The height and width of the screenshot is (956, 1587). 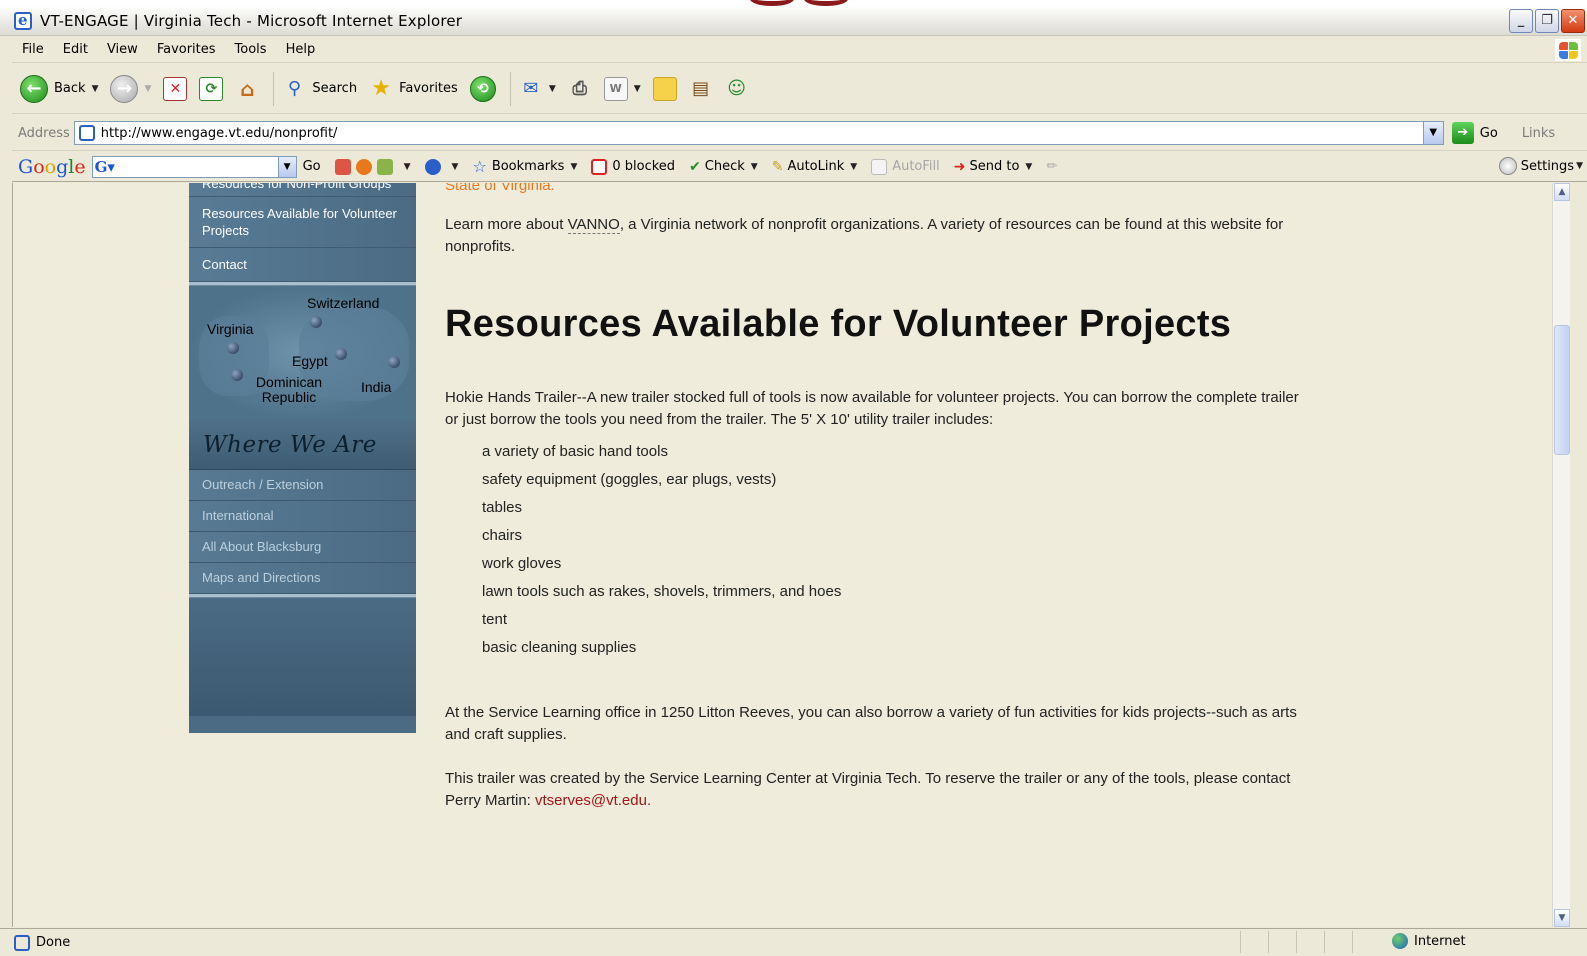 I want to click on history-icon: ⟲, so click(x=482, y=88).